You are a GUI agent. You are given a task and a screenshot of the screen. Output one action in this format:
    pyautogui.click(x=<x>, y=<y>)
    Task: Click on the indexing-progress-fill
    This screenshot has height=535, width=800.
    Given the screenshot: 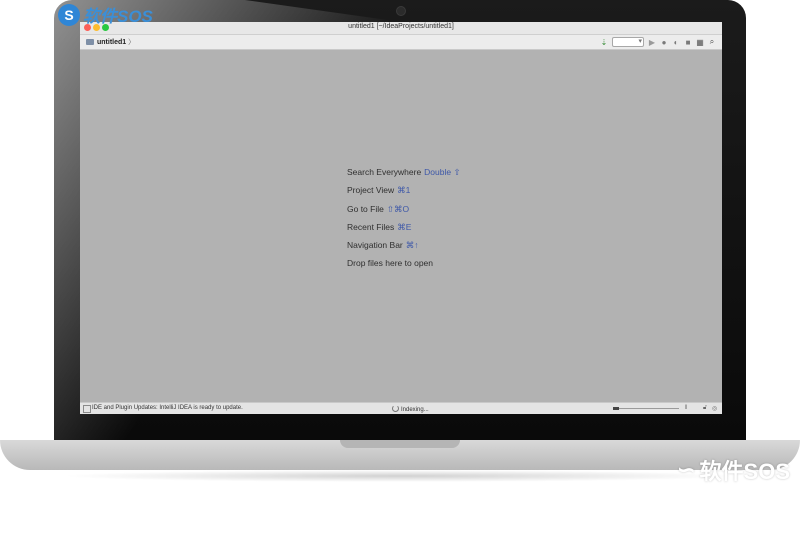 What is the action you would take?
    pyautogui.click(x=616, y=408)
    